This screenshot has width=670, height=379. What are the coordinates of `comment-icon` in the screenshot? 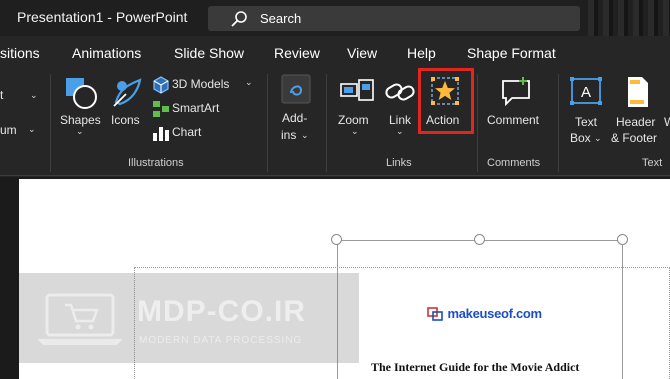 It's located at (516, 91).